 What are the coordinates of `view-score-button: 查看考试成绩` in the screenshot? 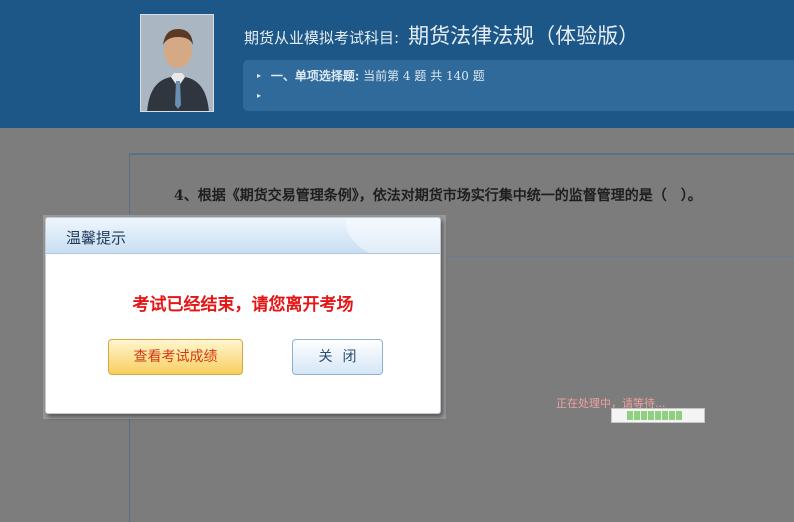 It's located at (175, 357).